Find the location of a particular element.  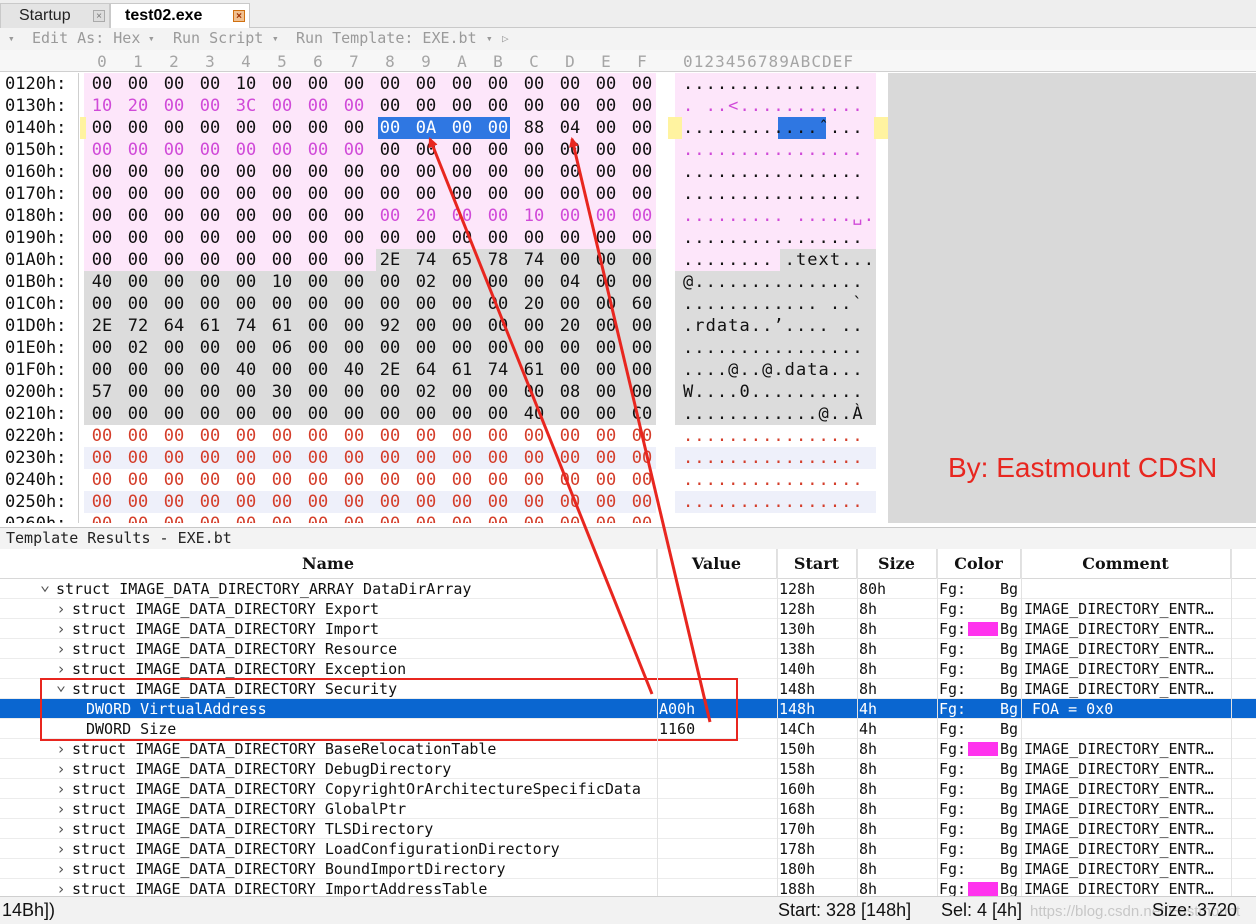

hex-byte: 92 is located at coordinates (390, 326).